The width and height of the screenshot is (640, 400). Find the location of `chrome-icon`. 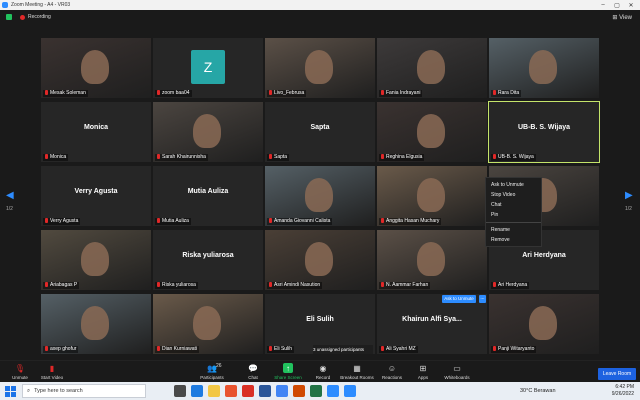

chrome-icon is located at coordinates (282, 391).